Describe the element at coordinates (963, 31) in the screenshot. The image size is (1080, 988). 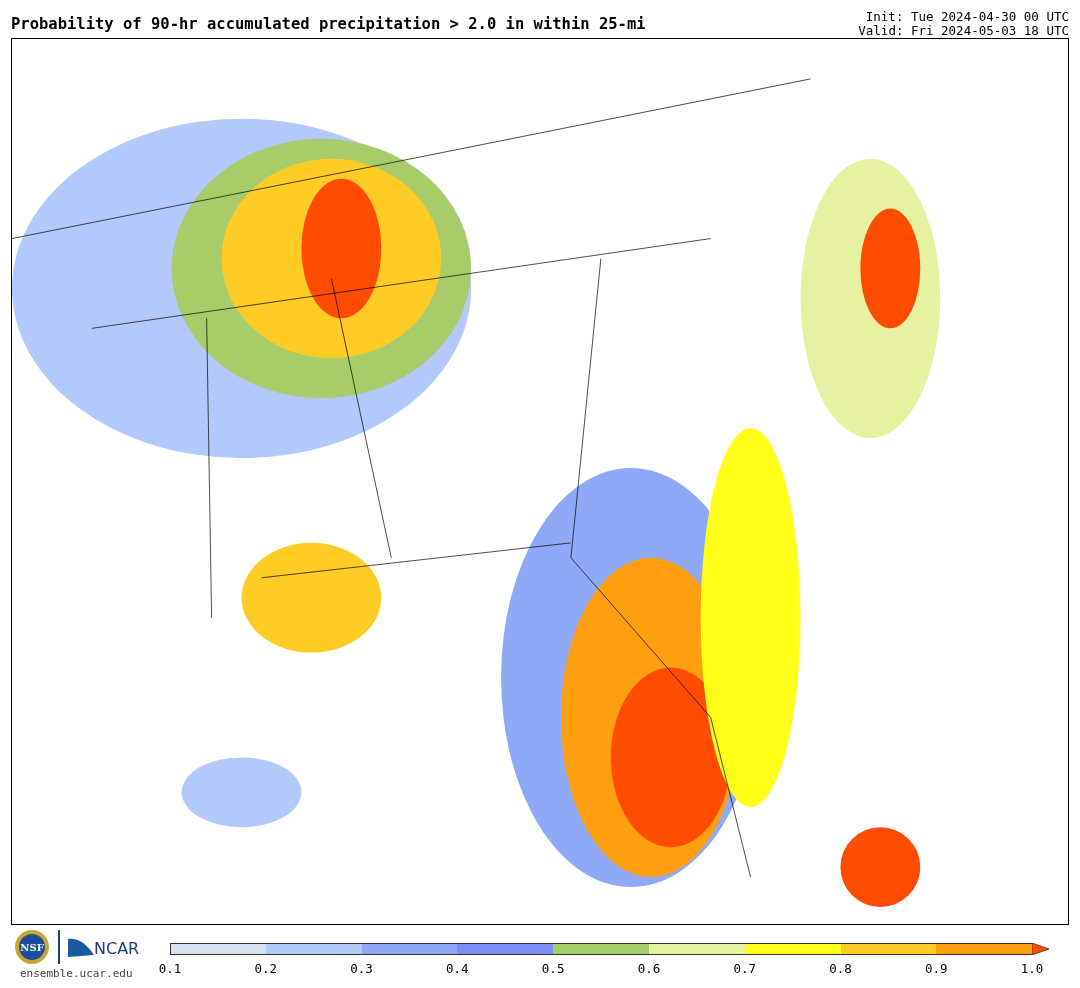
I see `valid-time: Valid: Fri 2024-05-03 18 UTC` at that location.